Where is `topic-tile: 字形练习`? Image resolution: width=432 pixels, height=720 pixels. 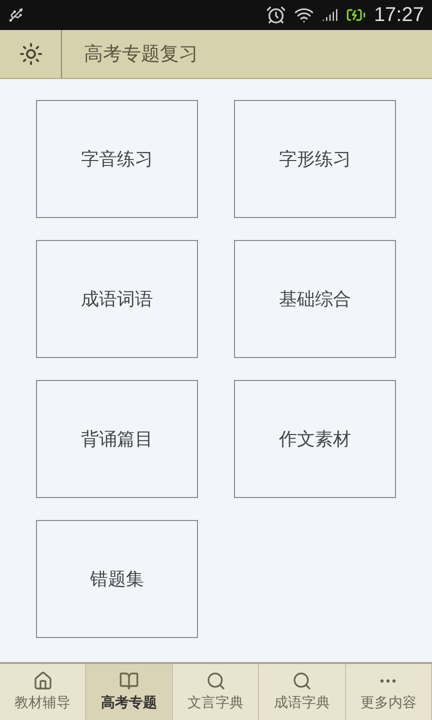
topic-tile: 字形练习 is located at coordinates (315, 159).